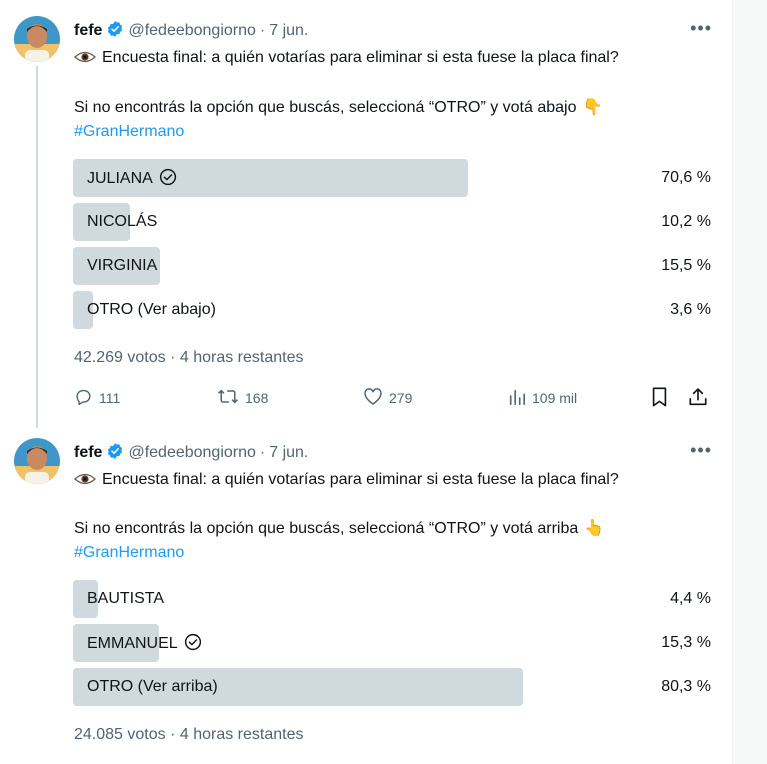  Describe the element at coordinates (594, 528) in the screenshot. I see `pointing-up-emoji-icon: 👆` at that location.